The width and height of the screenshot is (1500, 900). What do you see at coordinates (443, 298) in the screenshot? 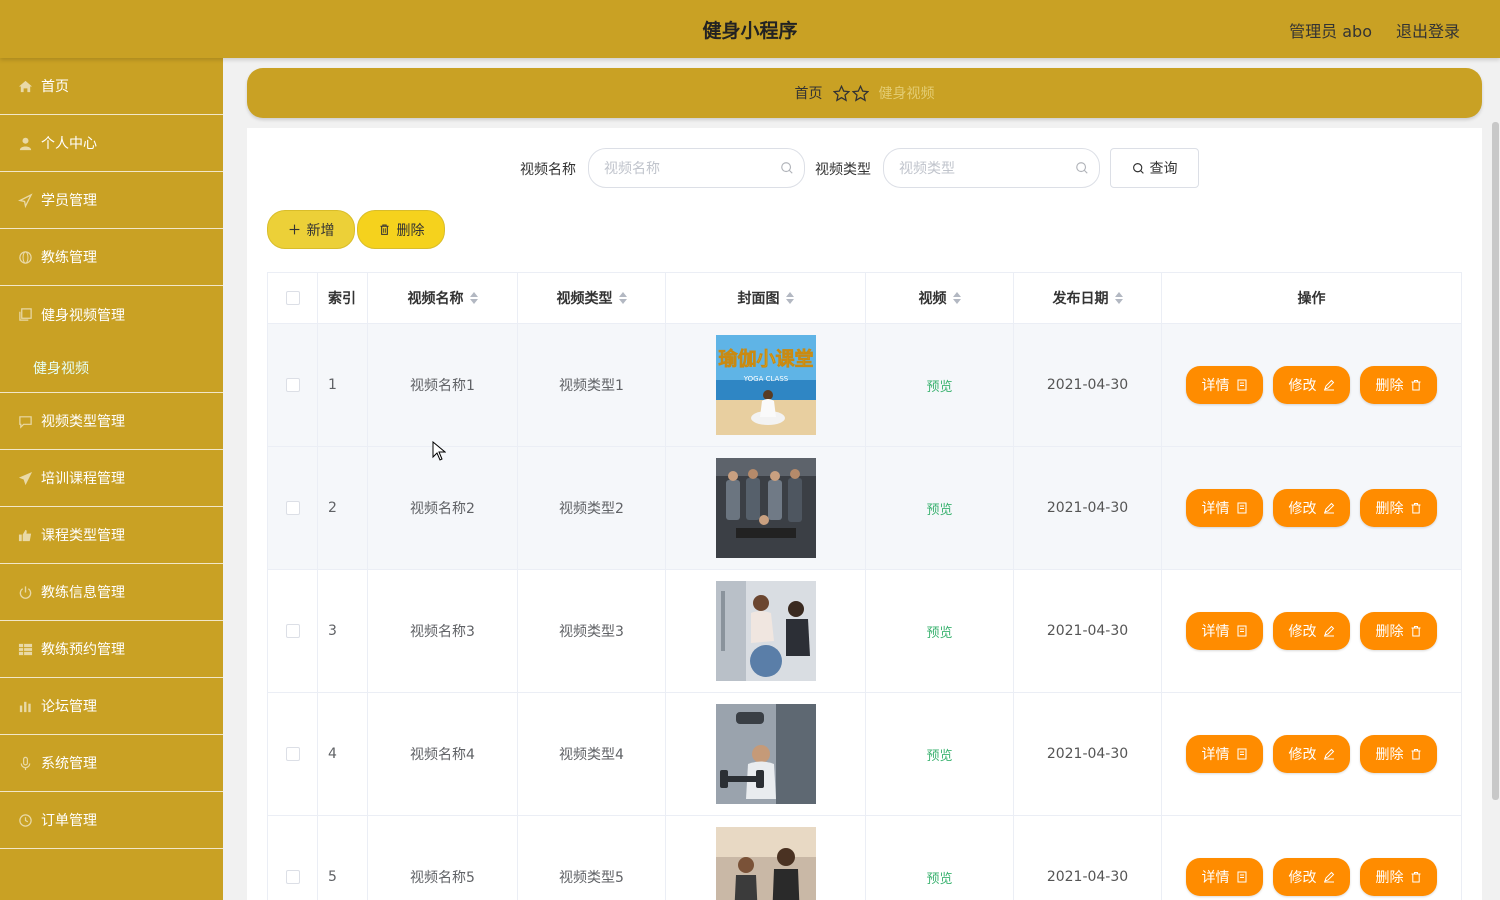
I see `header-name: 视频名称` at bounding box center [443, 298].